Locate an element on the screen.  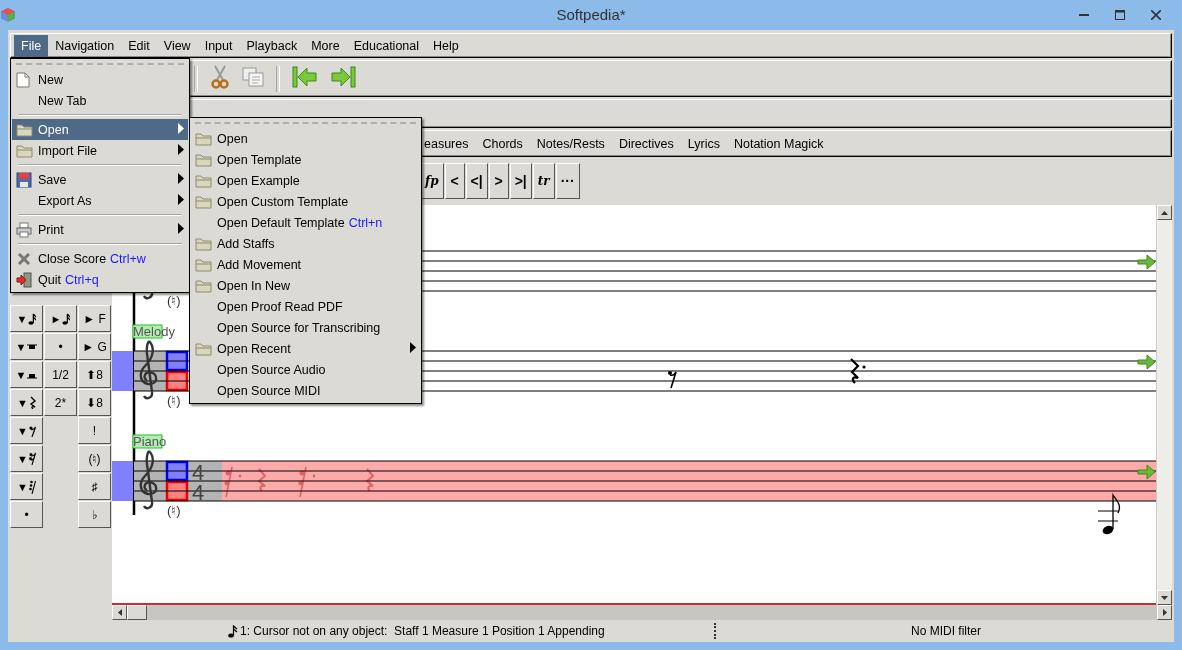
menu-bar-item: View is located at coordinates (177, 45).